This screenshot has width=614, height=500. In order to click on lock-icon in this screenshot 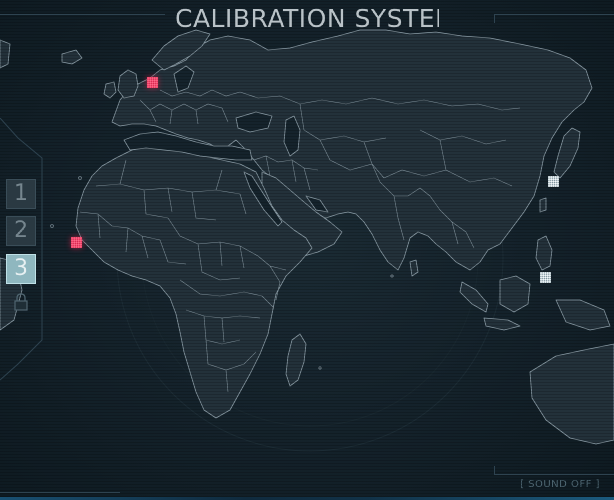, I will do `click(21, 302)`.